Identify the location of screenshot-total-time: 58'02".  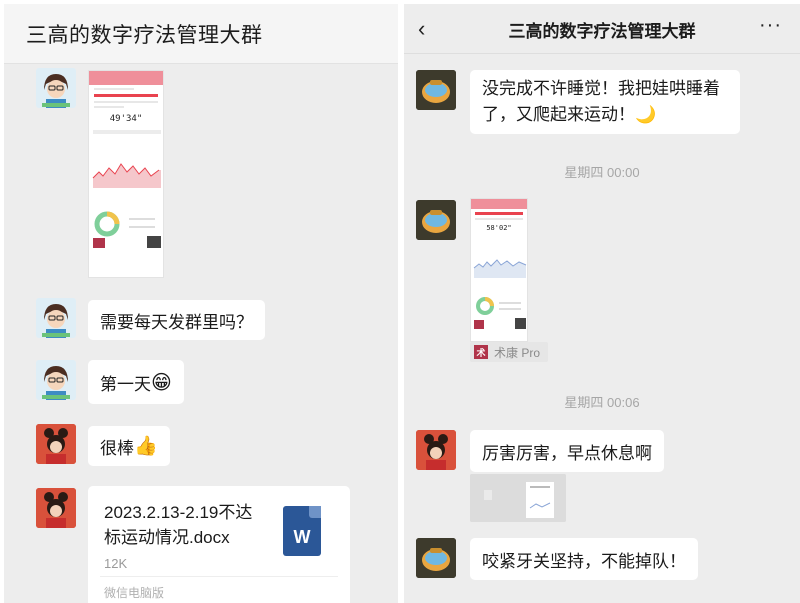
(499, 228).